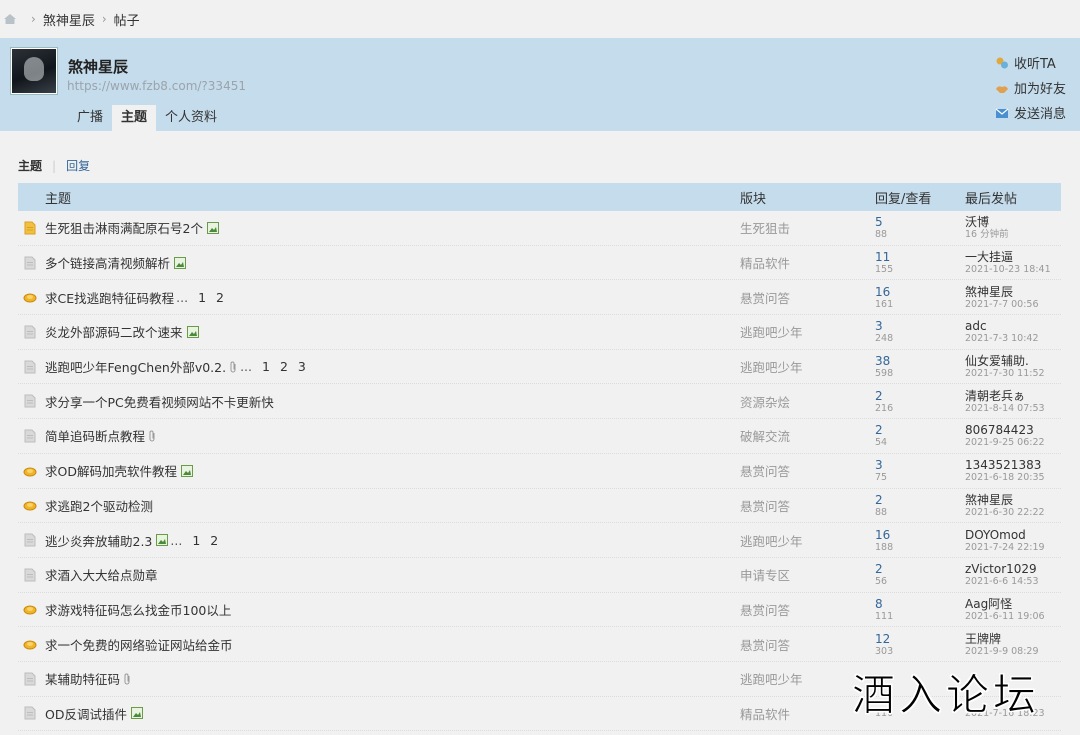 The height and width of the screenshot is (735, 1080). Describe the element at coordinates (1013, 581) in the screenshot. I see `last-post-time: 2021-6-6 14:53` at that location.